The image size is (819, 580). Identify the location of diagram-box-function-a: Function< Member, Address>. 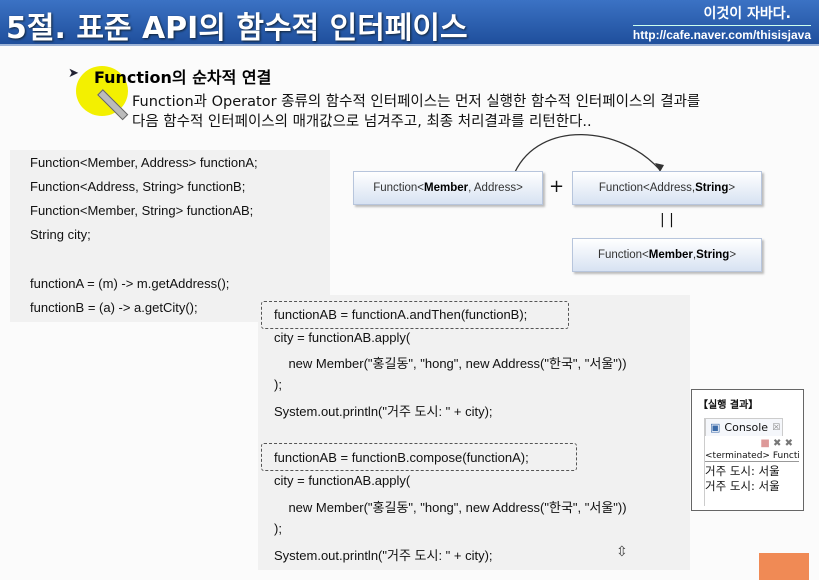
(448, 188).